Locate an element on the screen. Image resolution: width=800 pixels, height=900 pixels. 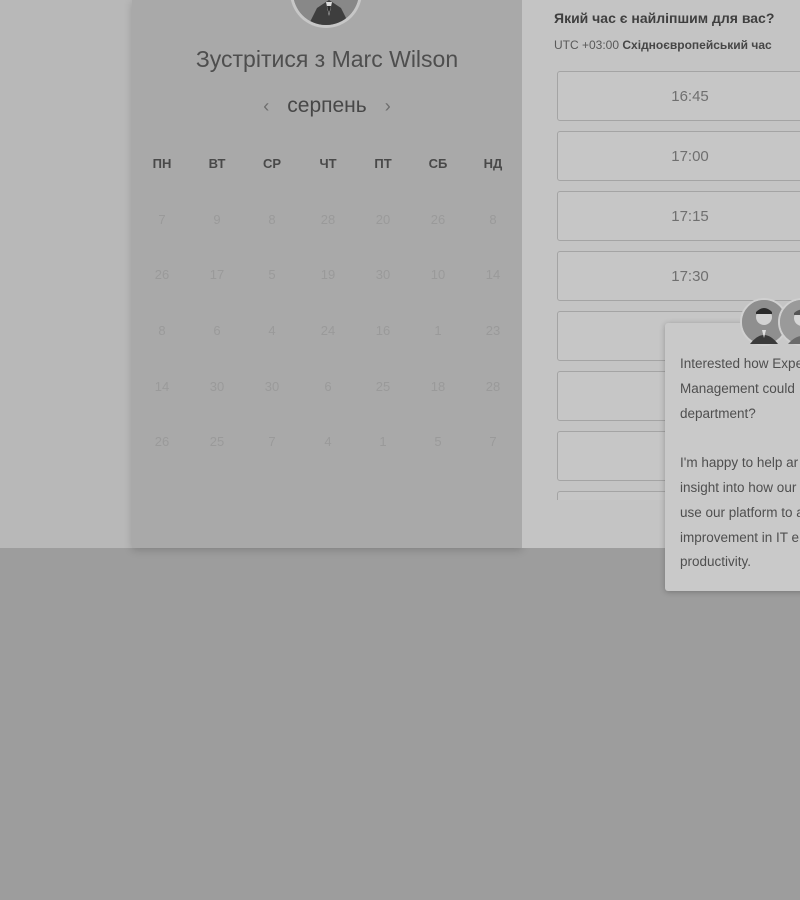
weekday-label: НД is located at coordinates (493, 163).